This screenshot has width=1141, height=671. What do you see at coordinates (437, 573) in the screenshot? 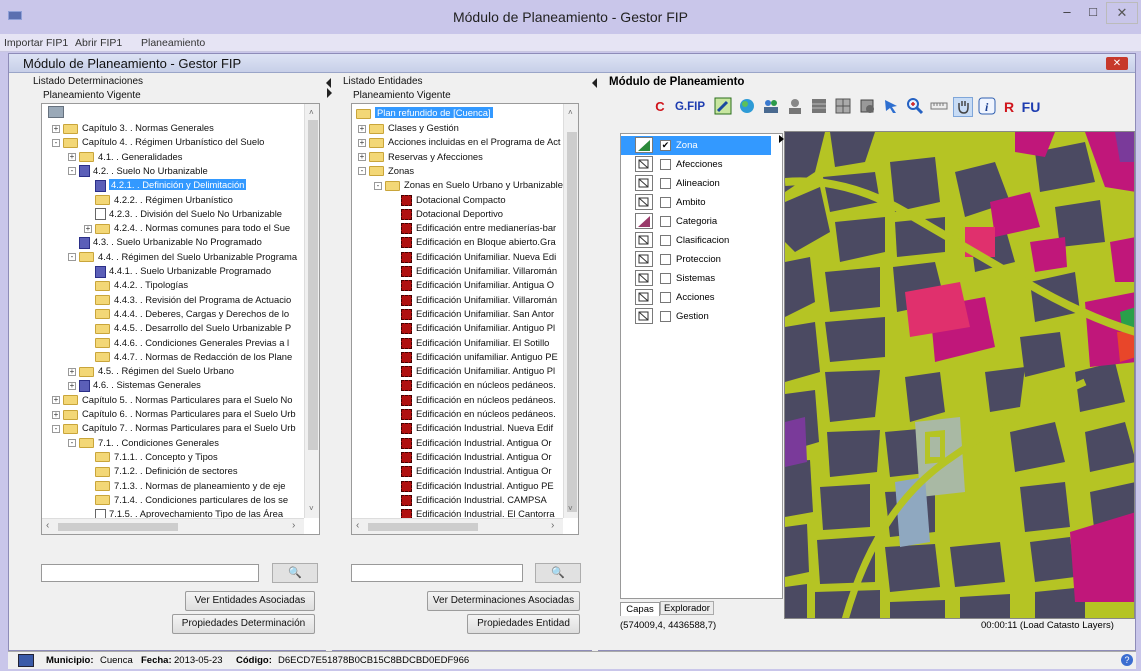
I see `entidades-search-input` at bounding box center [437, 573].